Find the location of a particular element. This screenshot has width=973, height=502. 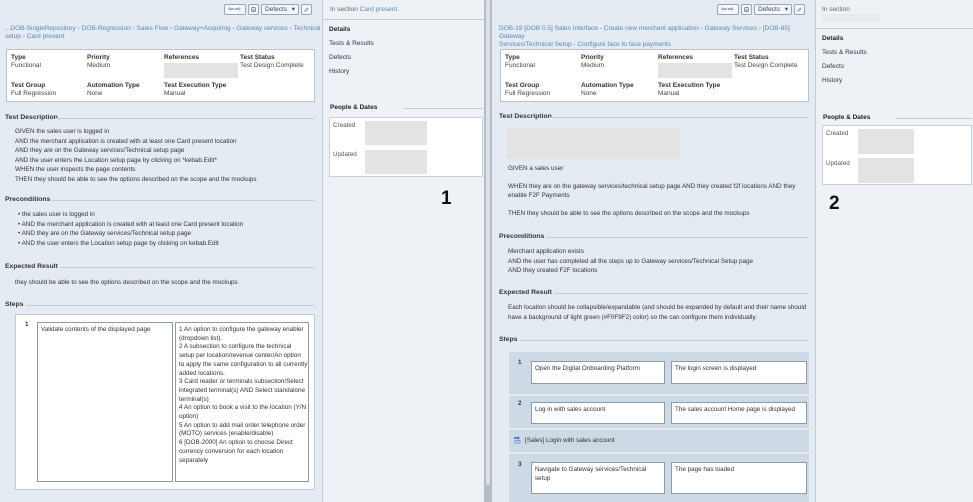

breadcrumb-item: ...DOB-SingleRepository is located at coordinates (40, 28).